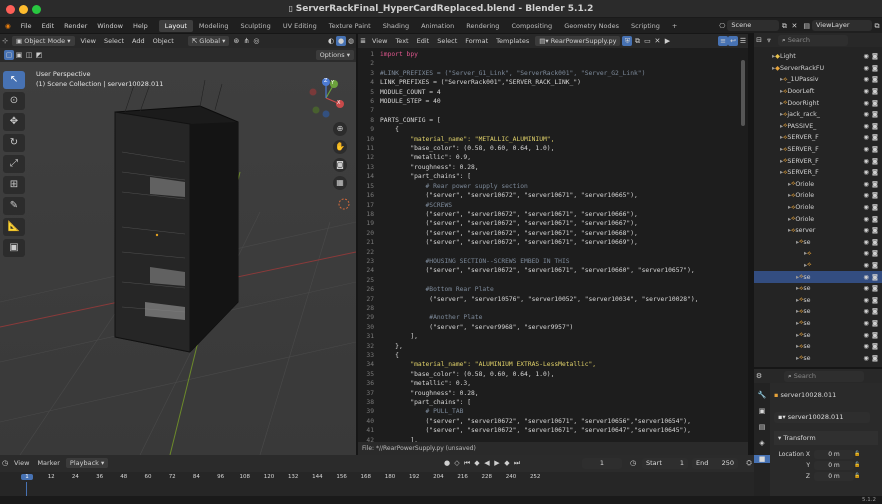 This screenshot has width=882, height=504. Describe the element at coordinates (507, 463) in the screenshot. I see `next-keyframe-icon: ◆` at that location.